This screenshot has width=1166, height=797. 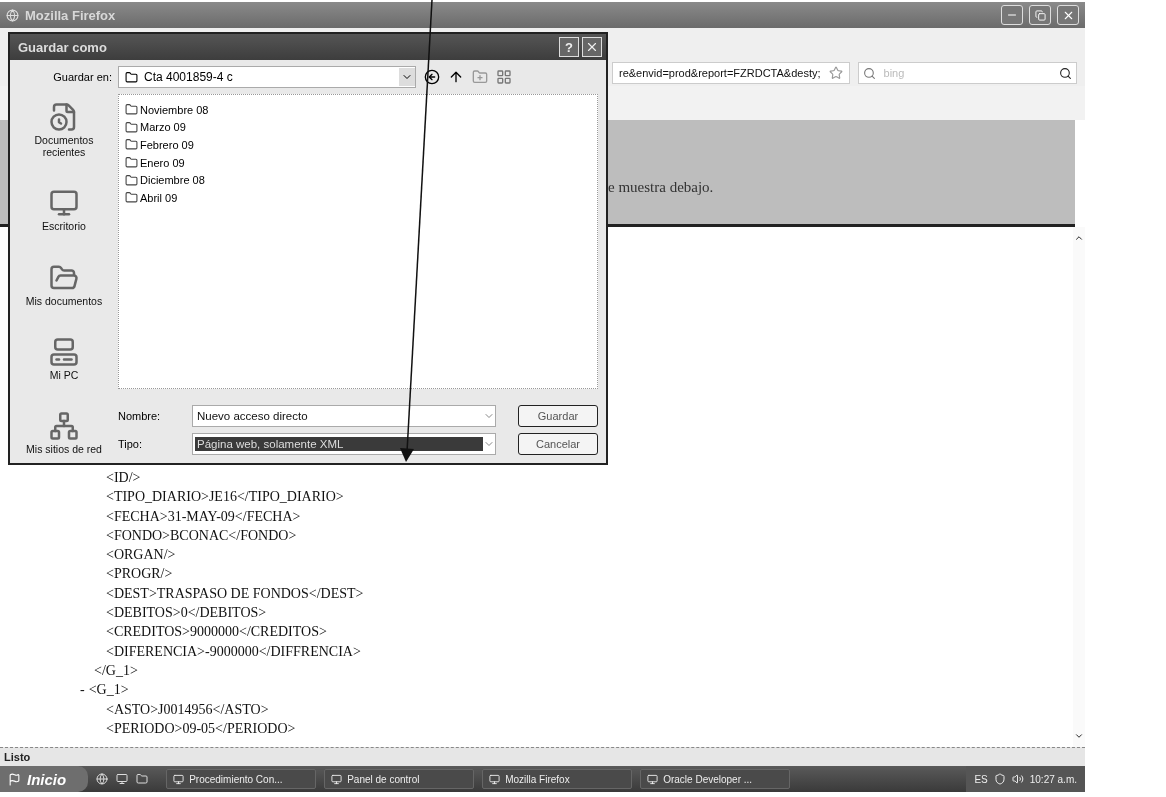 What do you see at coordinates (1079, 736) in the screenshot?
I see `scroll-down-icon` at bounding box center [1079, 736].